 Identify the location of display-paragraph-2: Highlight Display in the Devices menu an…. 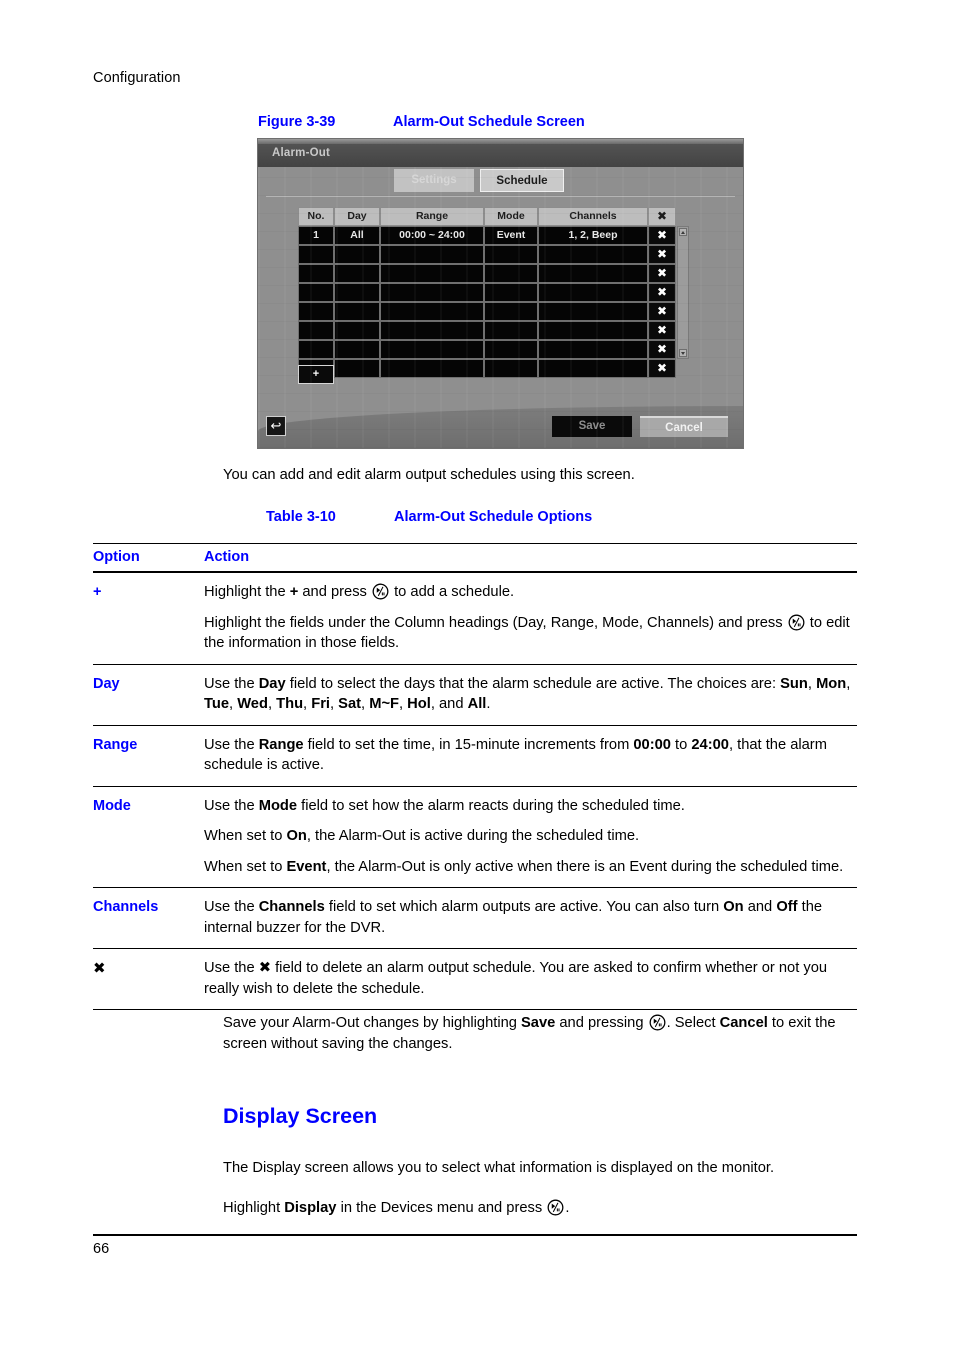
(396, 1207).